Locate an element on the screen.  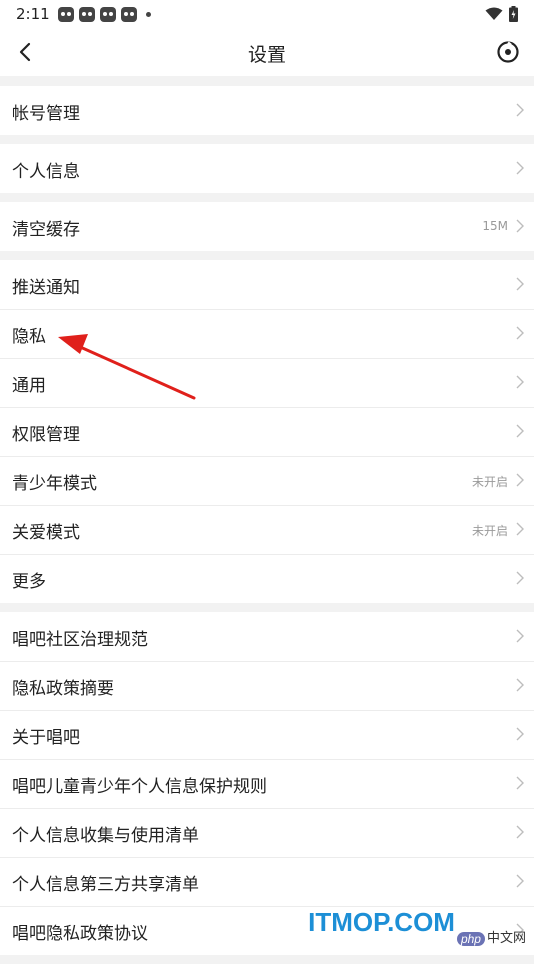
status-time: 2:11 is located at coordinates (33, 14).